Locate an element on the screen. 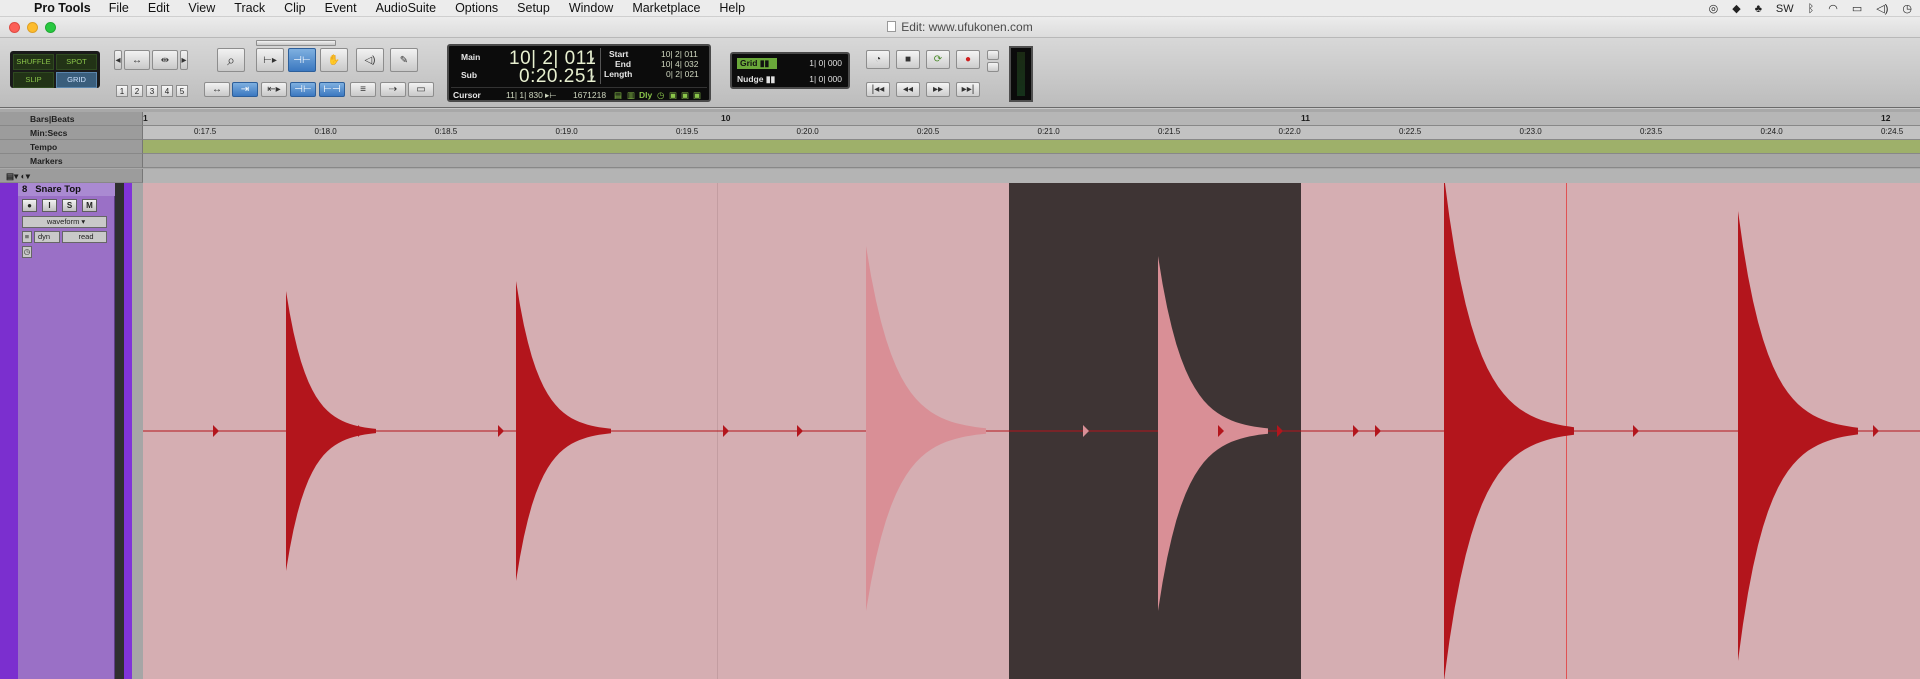 This screenshot has height=679, width=1920. nudge-value: 1| 0| 000 is located at coordinates (825, 79).